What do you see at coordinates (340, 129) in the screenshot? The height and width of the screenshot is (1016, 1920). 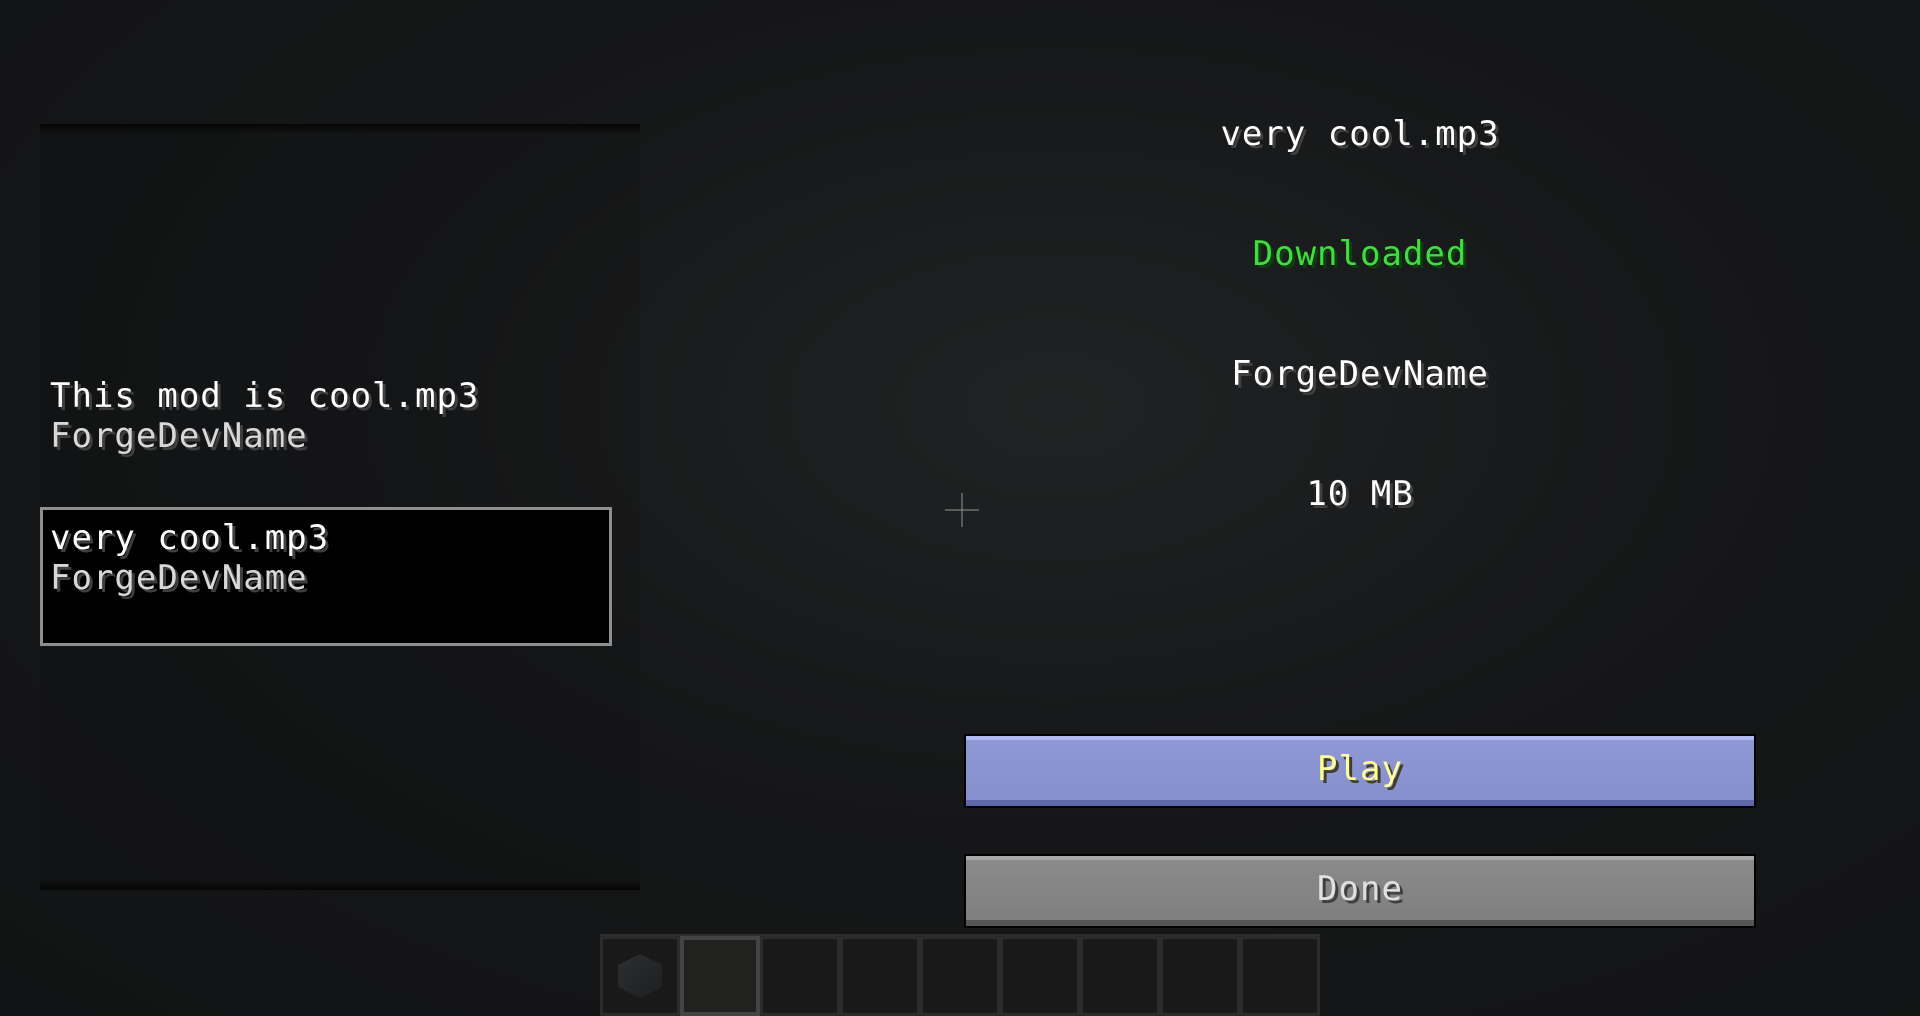 I see `list-top-edge` at bounding box center [340, 129].